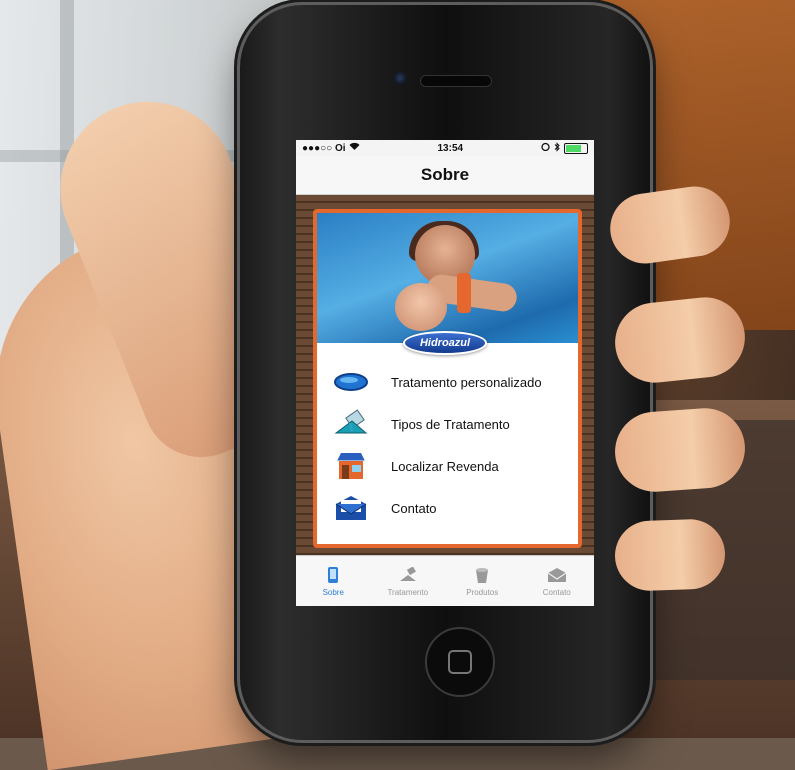 The image size is (795, 770). I want to click on battery-icon, so click(576, 148).